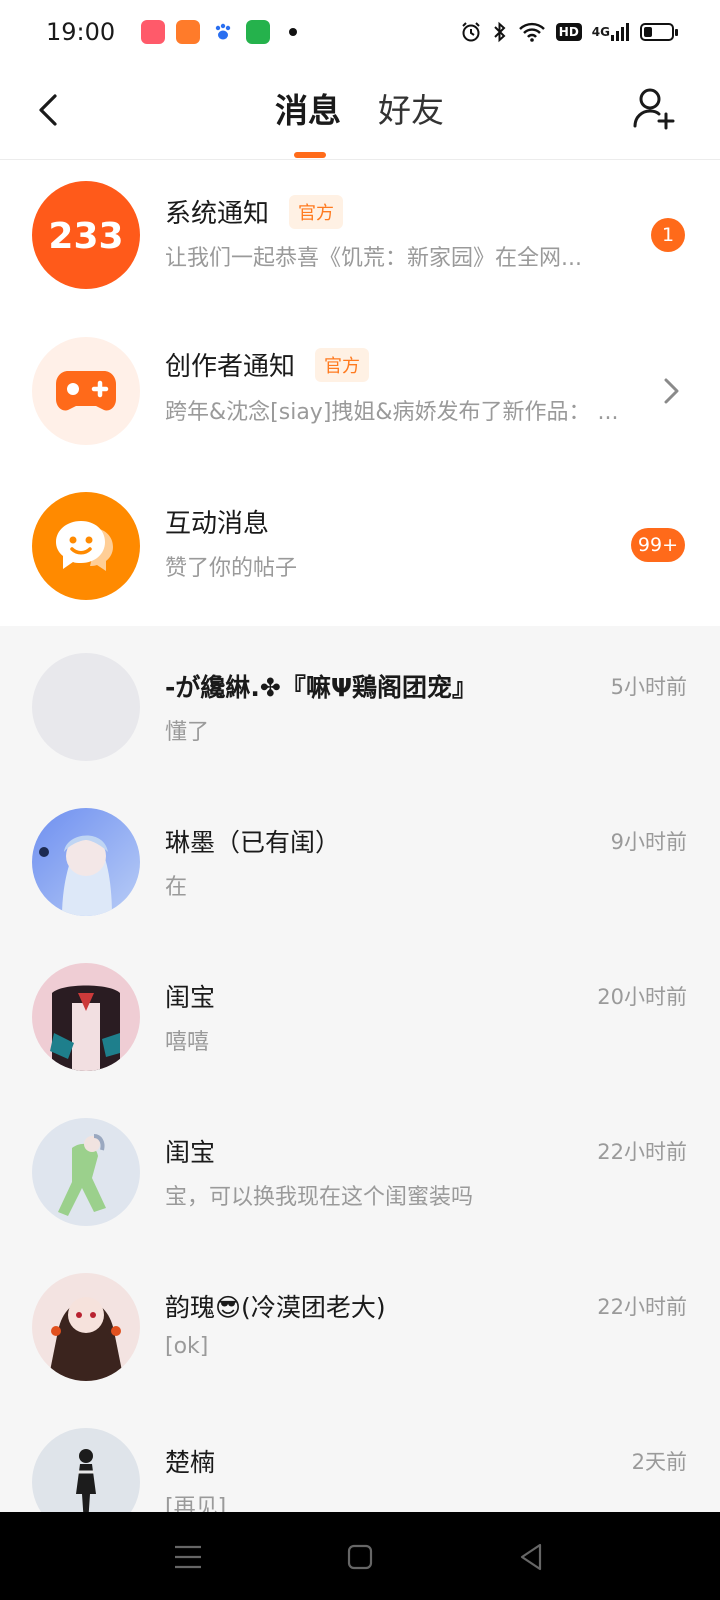 The height and width of the screenshot is (1600, 720). What do you see at coordinates (360, 237) in the screenshot?
I see `system-notice-row: 233 系统通知 官方 让我们一起恭喜《饥荒：新家园》在全网... 1` at bounding box center [360, 237].